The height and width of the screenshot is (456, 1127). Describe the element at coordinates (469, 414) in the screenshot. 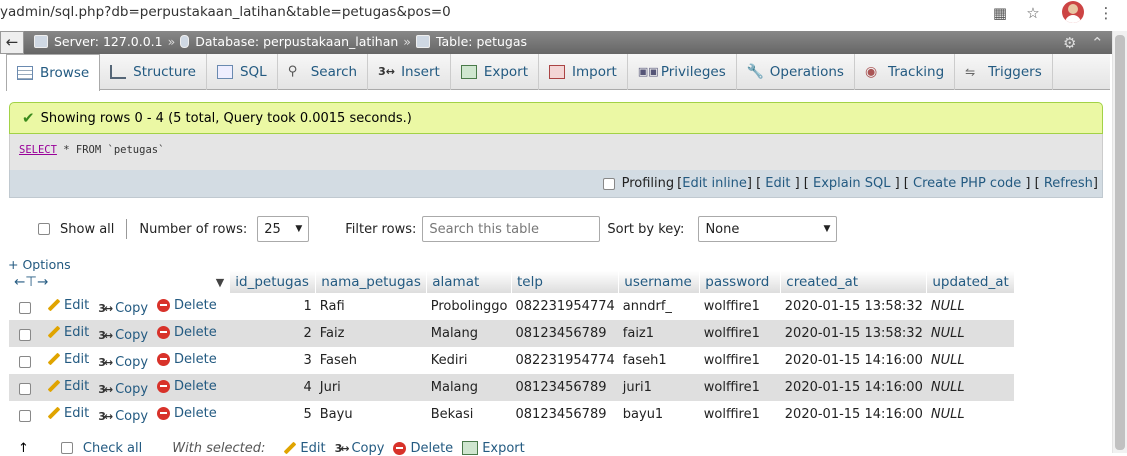

I see `cell-alamat: Bekasi` at that location.